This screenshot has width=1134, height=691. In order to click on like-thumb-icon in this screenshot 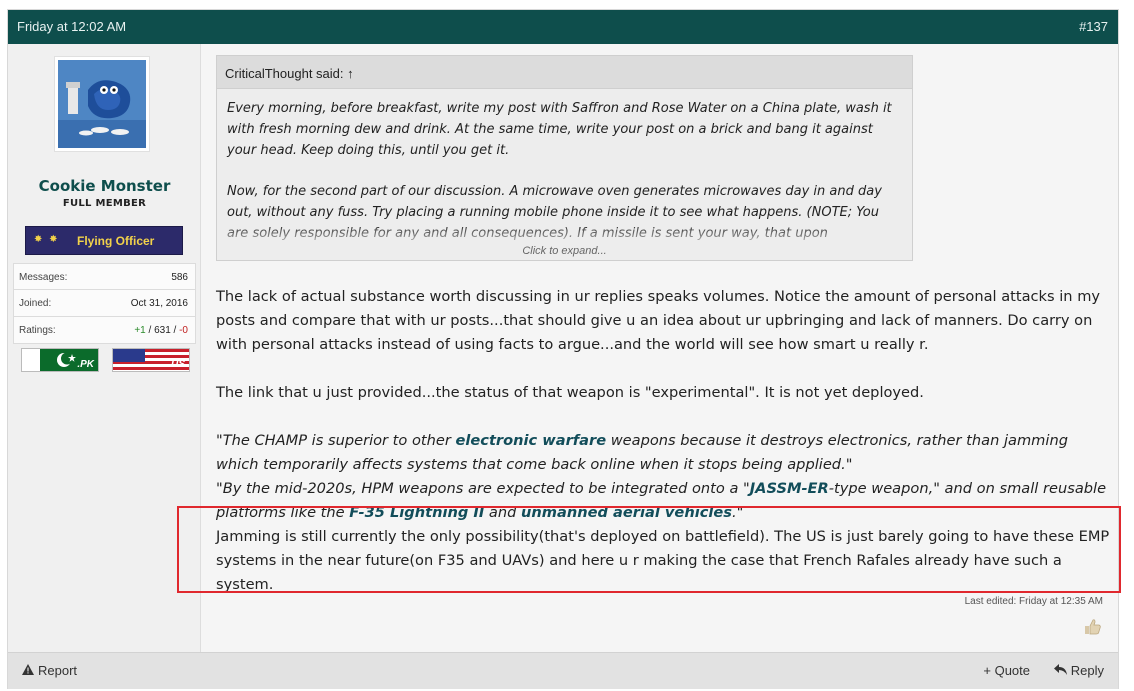, I will do `click(1093, 627)`.